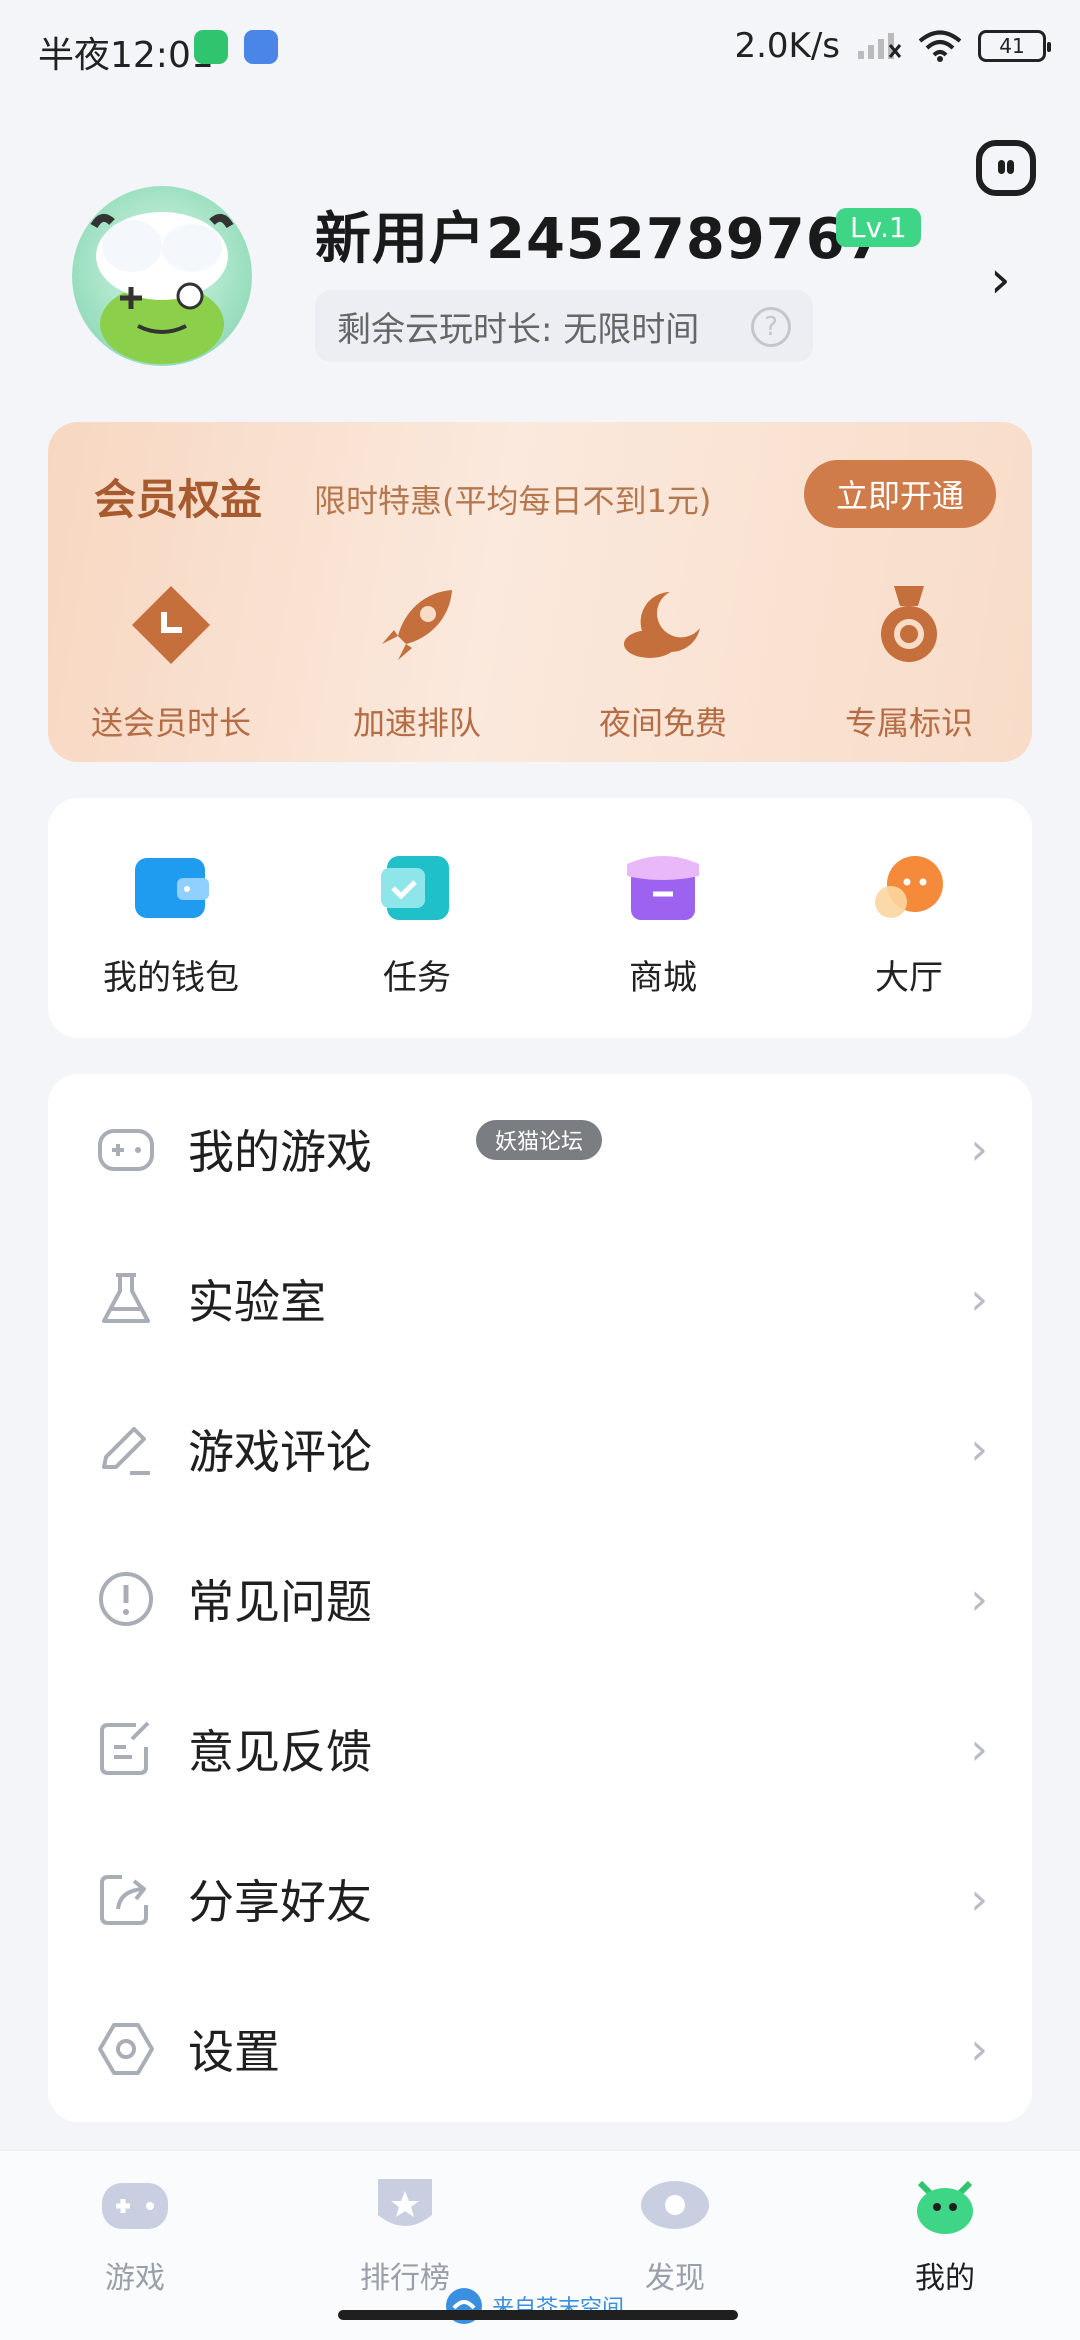 The image size is (1080, 2340). I want to click on perk-label: 夜间免费, so click(662, 723).